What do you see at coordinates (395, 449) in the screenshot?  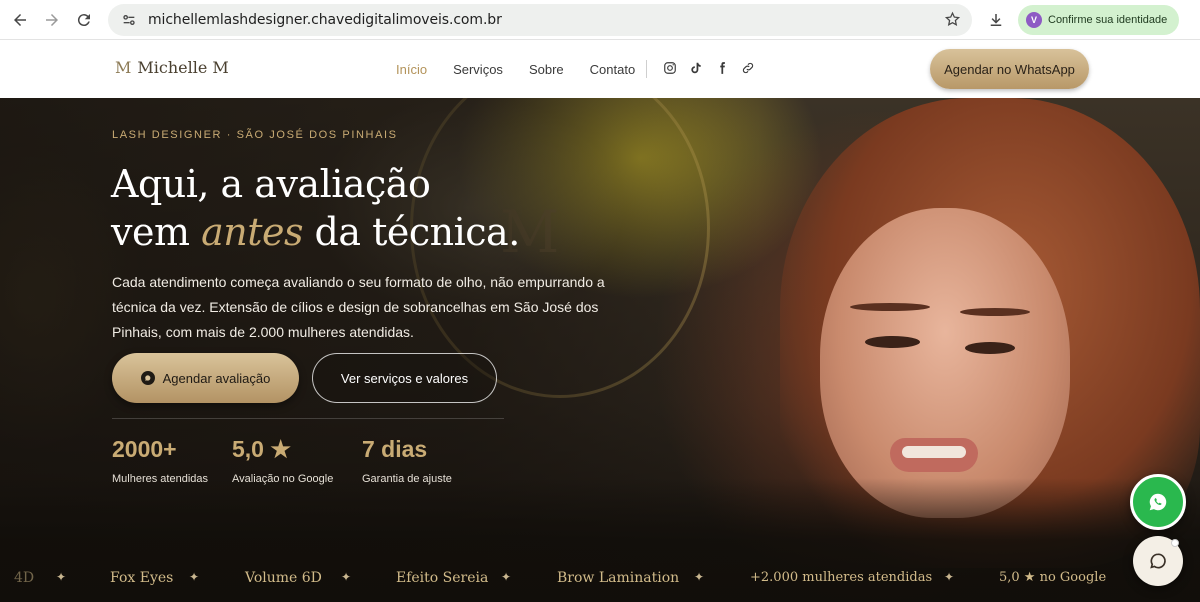 I see `stat-value: 7 dias` at bounding box center [395, 449].